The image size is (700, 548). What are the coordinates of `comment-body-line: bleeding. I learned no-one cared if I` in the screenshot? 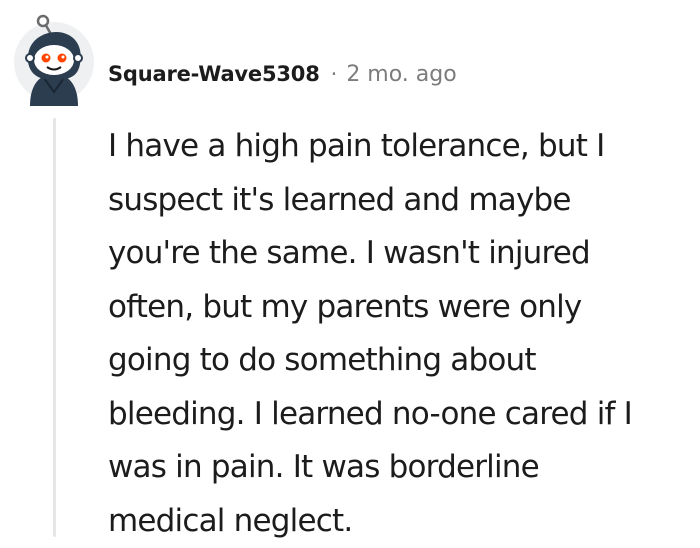 It's located at (398, 415).